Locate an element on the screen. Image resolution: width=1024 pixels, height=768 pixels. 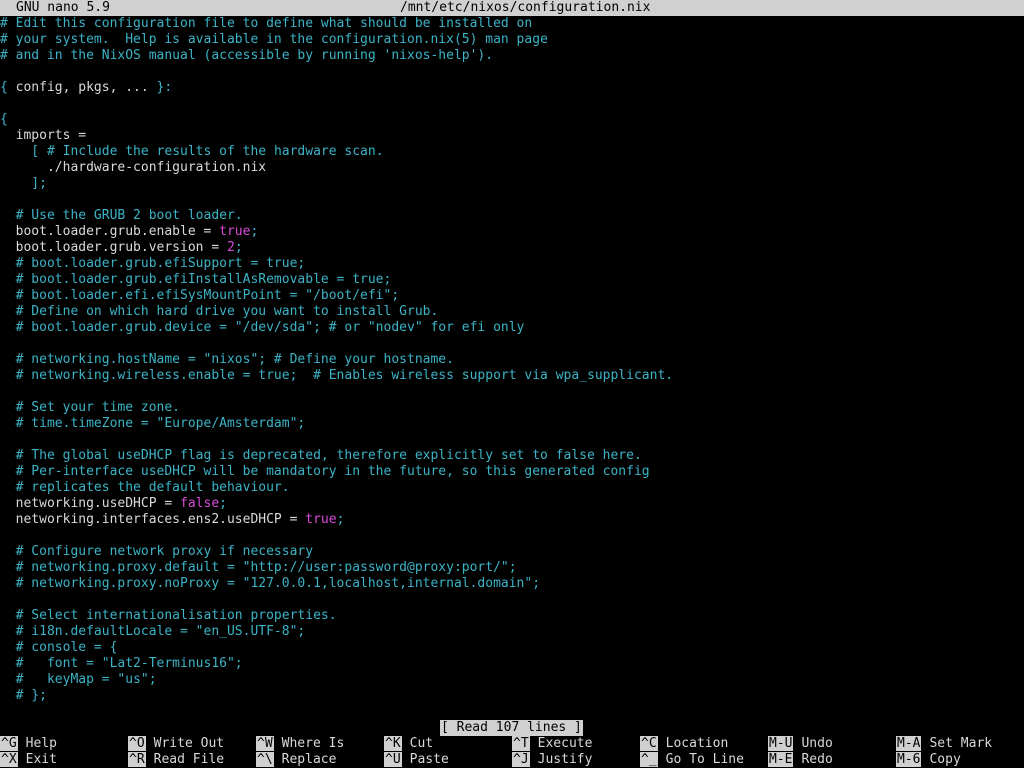
editor-line: # i18n.defaultLocale = "en_US.UTF-8"; is located at coordinates (512, 632).